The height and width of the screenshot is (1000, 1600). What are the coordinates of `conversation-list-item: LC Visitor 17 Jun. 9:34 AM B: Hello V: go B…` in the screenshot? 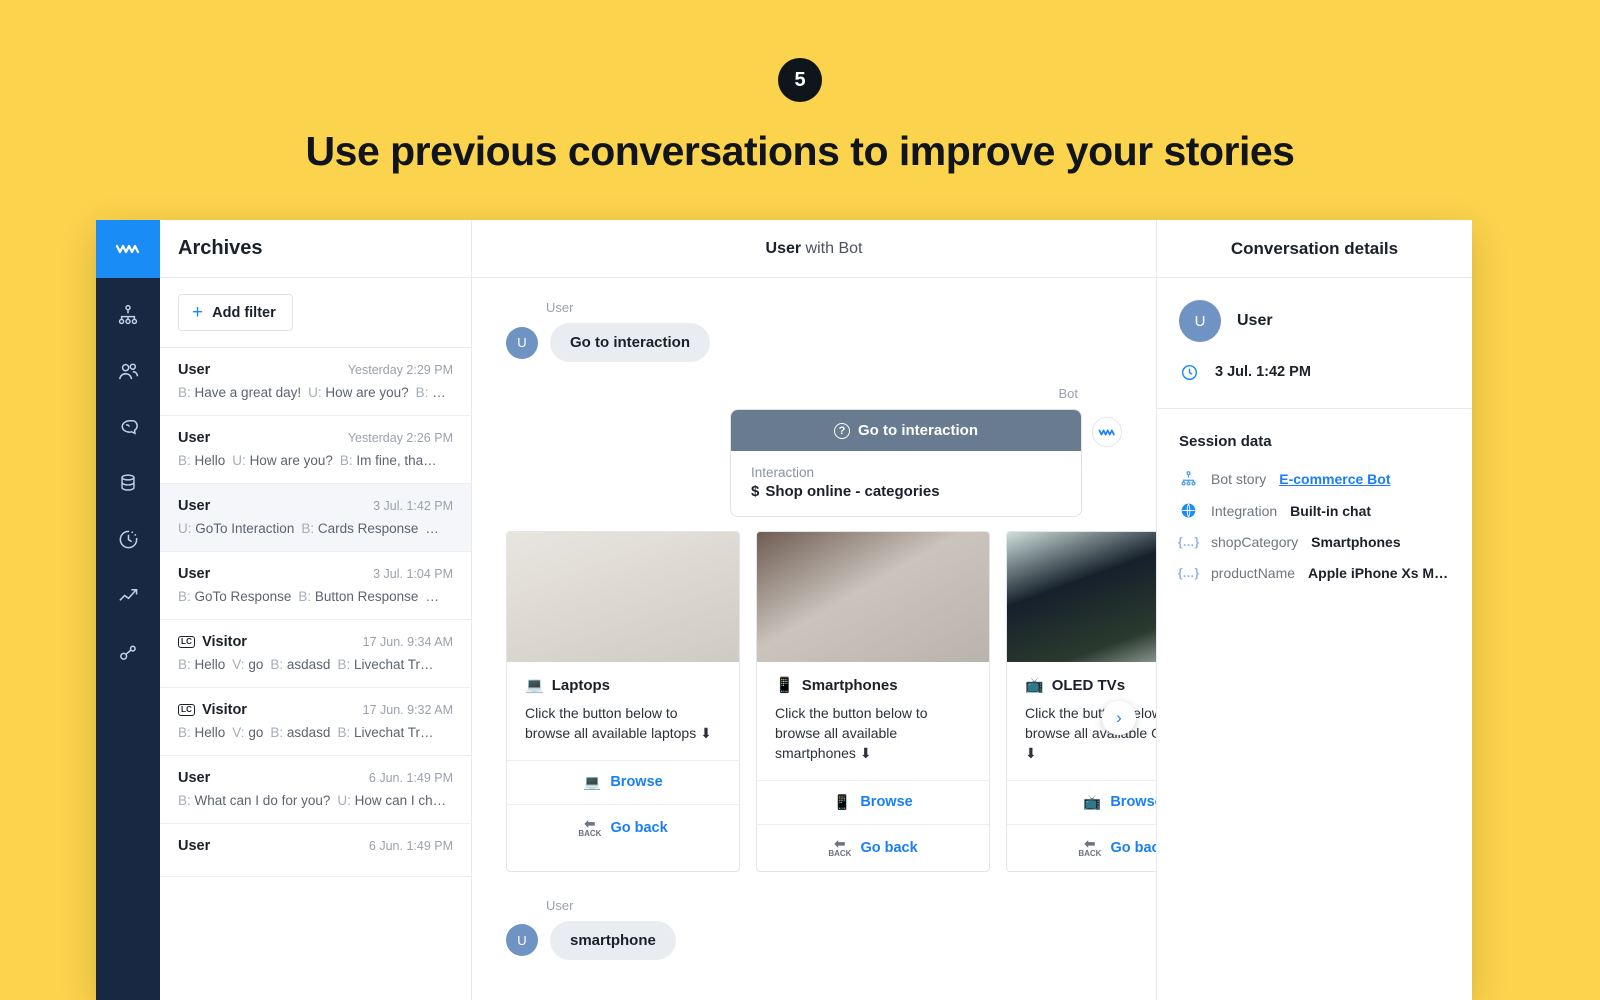 It's located at (315, 654).